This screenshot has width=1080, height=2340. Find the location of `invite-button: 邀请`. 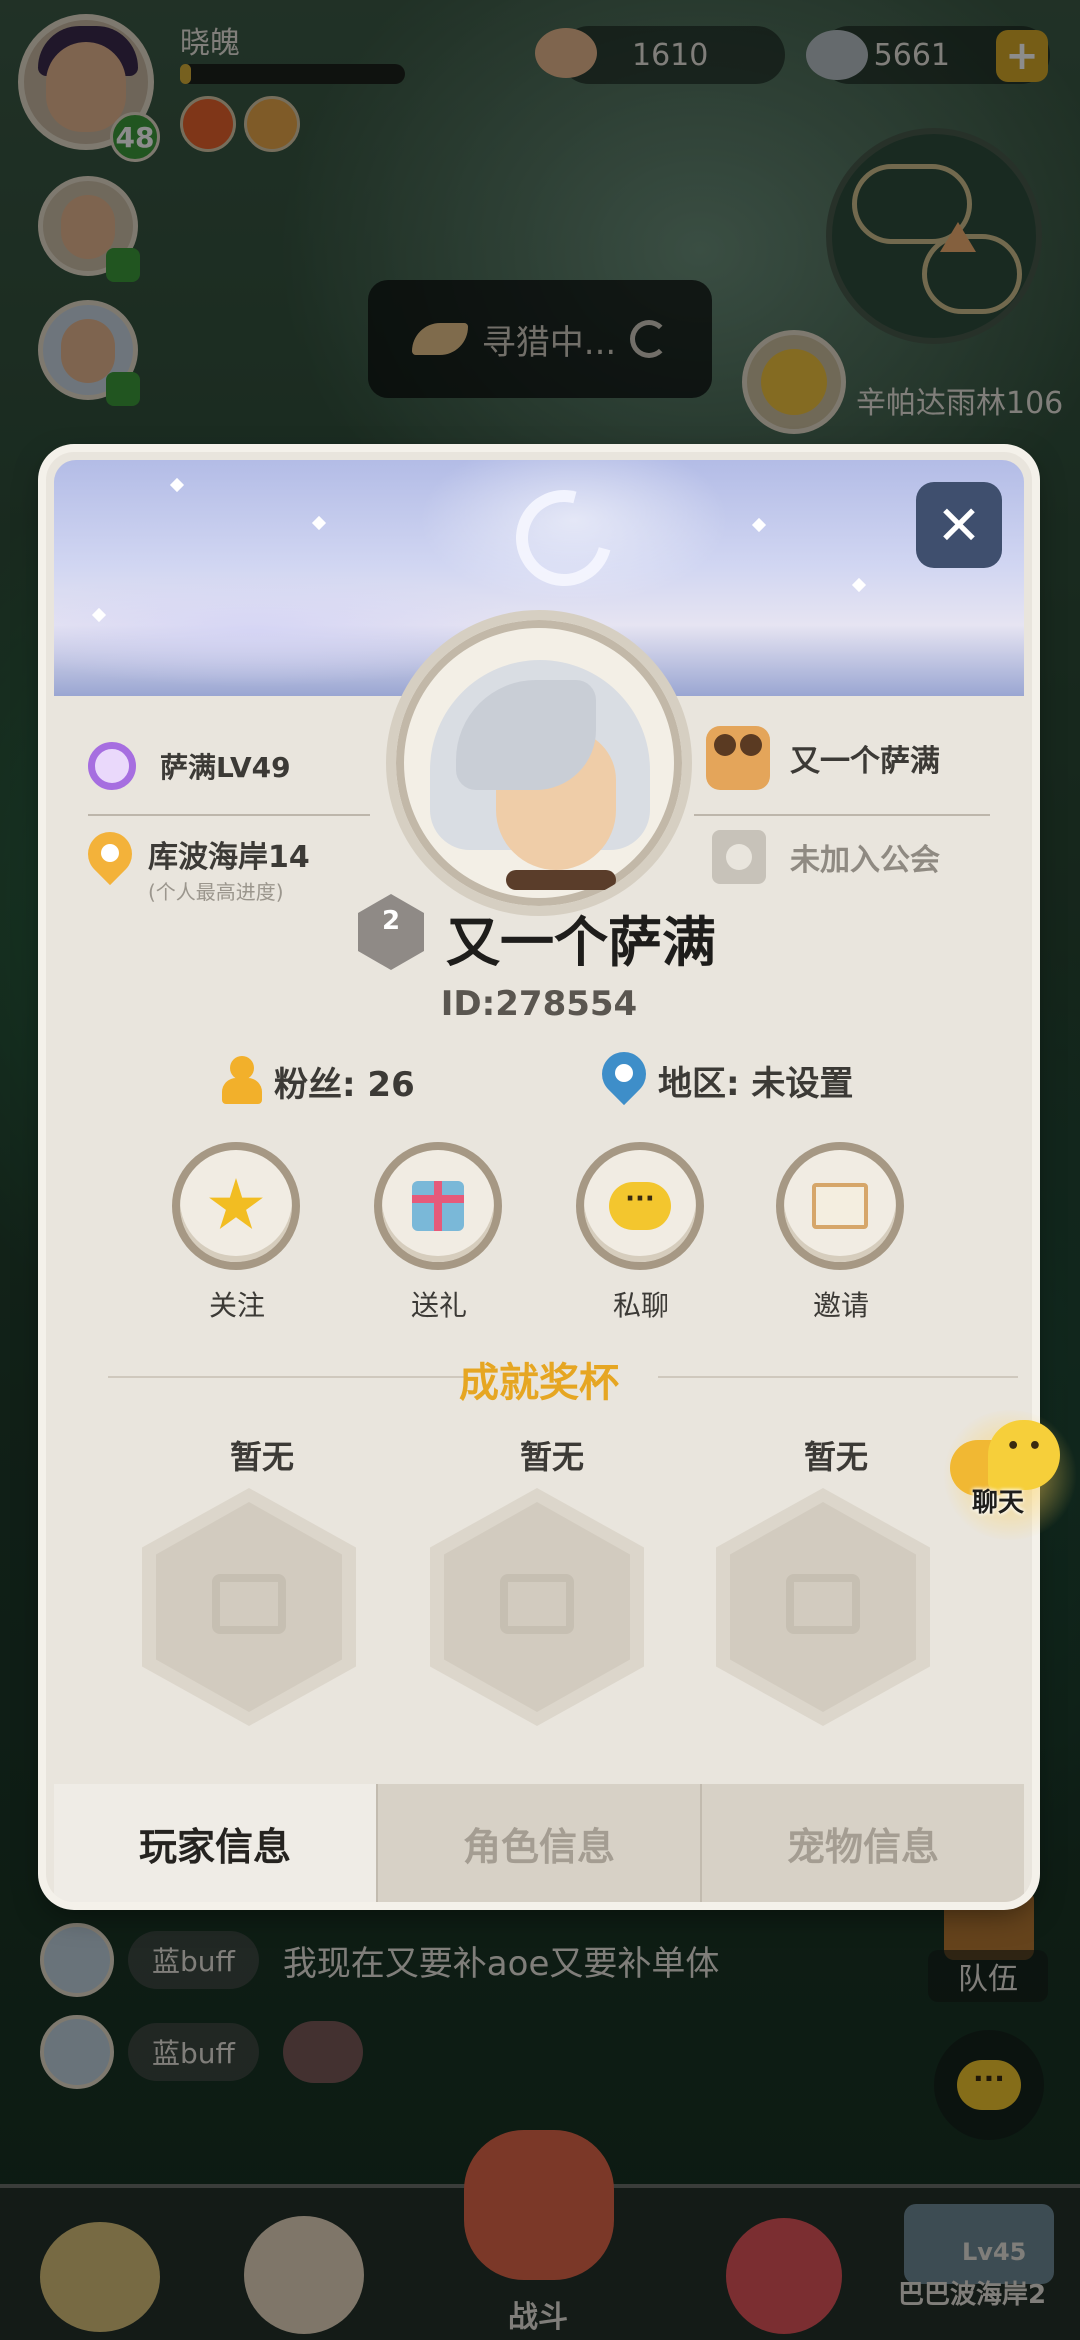

invite-button: 邀请 is located at coordinates (841, 1233).